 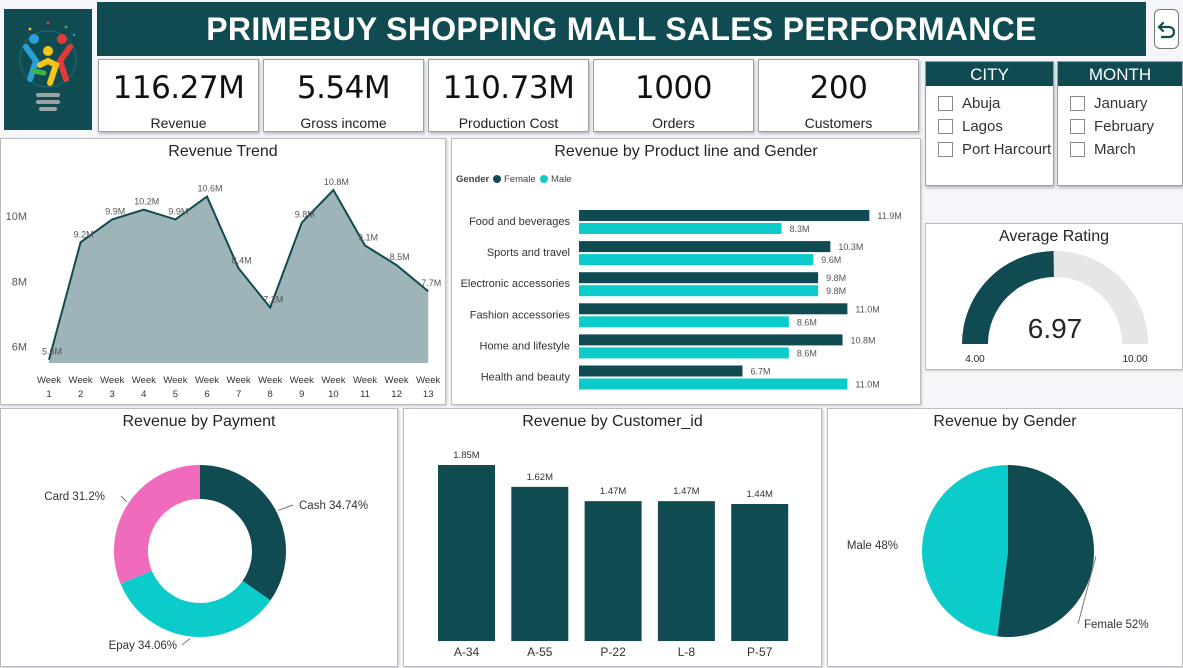 What do you see at coordinates (1108, 103) in the screenshot?
I see `month-option-january: January` at bounding box center [1108, 103].